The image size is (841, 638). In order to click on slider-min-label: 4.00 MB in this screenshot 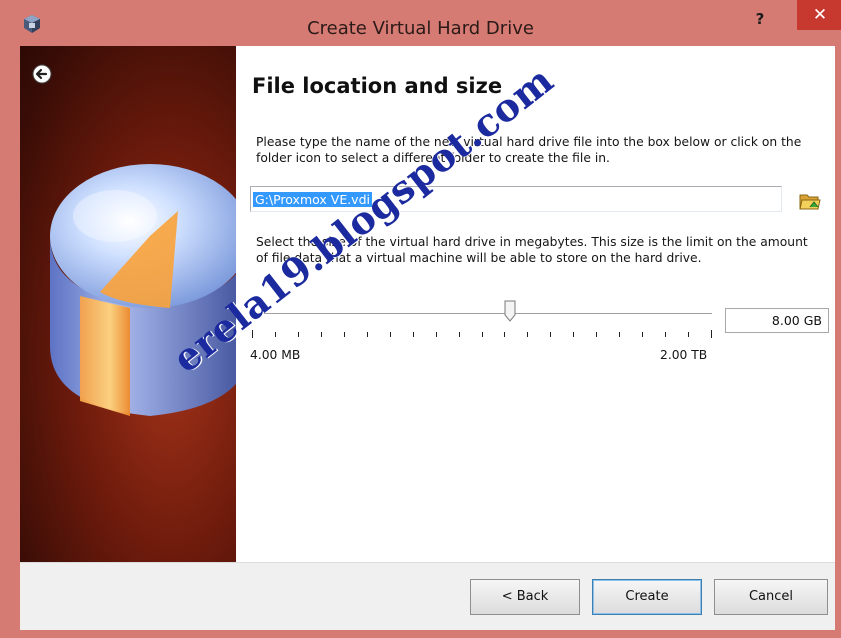, I will do `click(275, 355)`.